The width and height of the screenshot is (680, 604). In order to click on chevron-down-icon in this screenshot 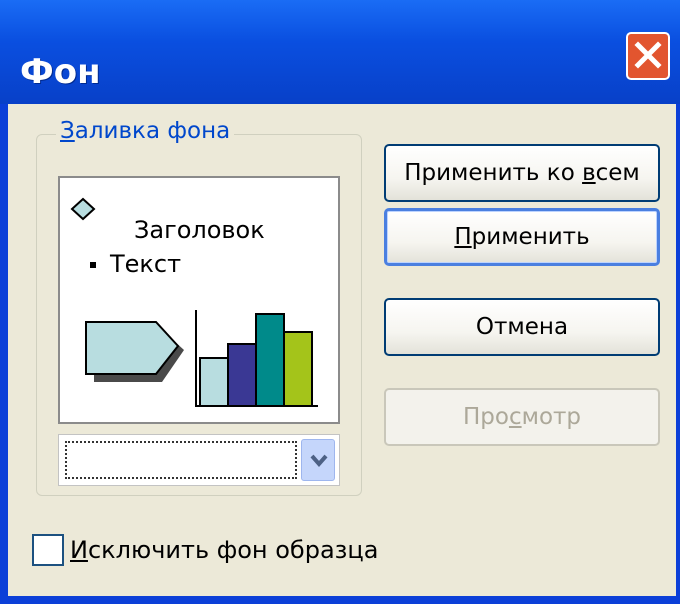, I will do `click(319, 461)`.